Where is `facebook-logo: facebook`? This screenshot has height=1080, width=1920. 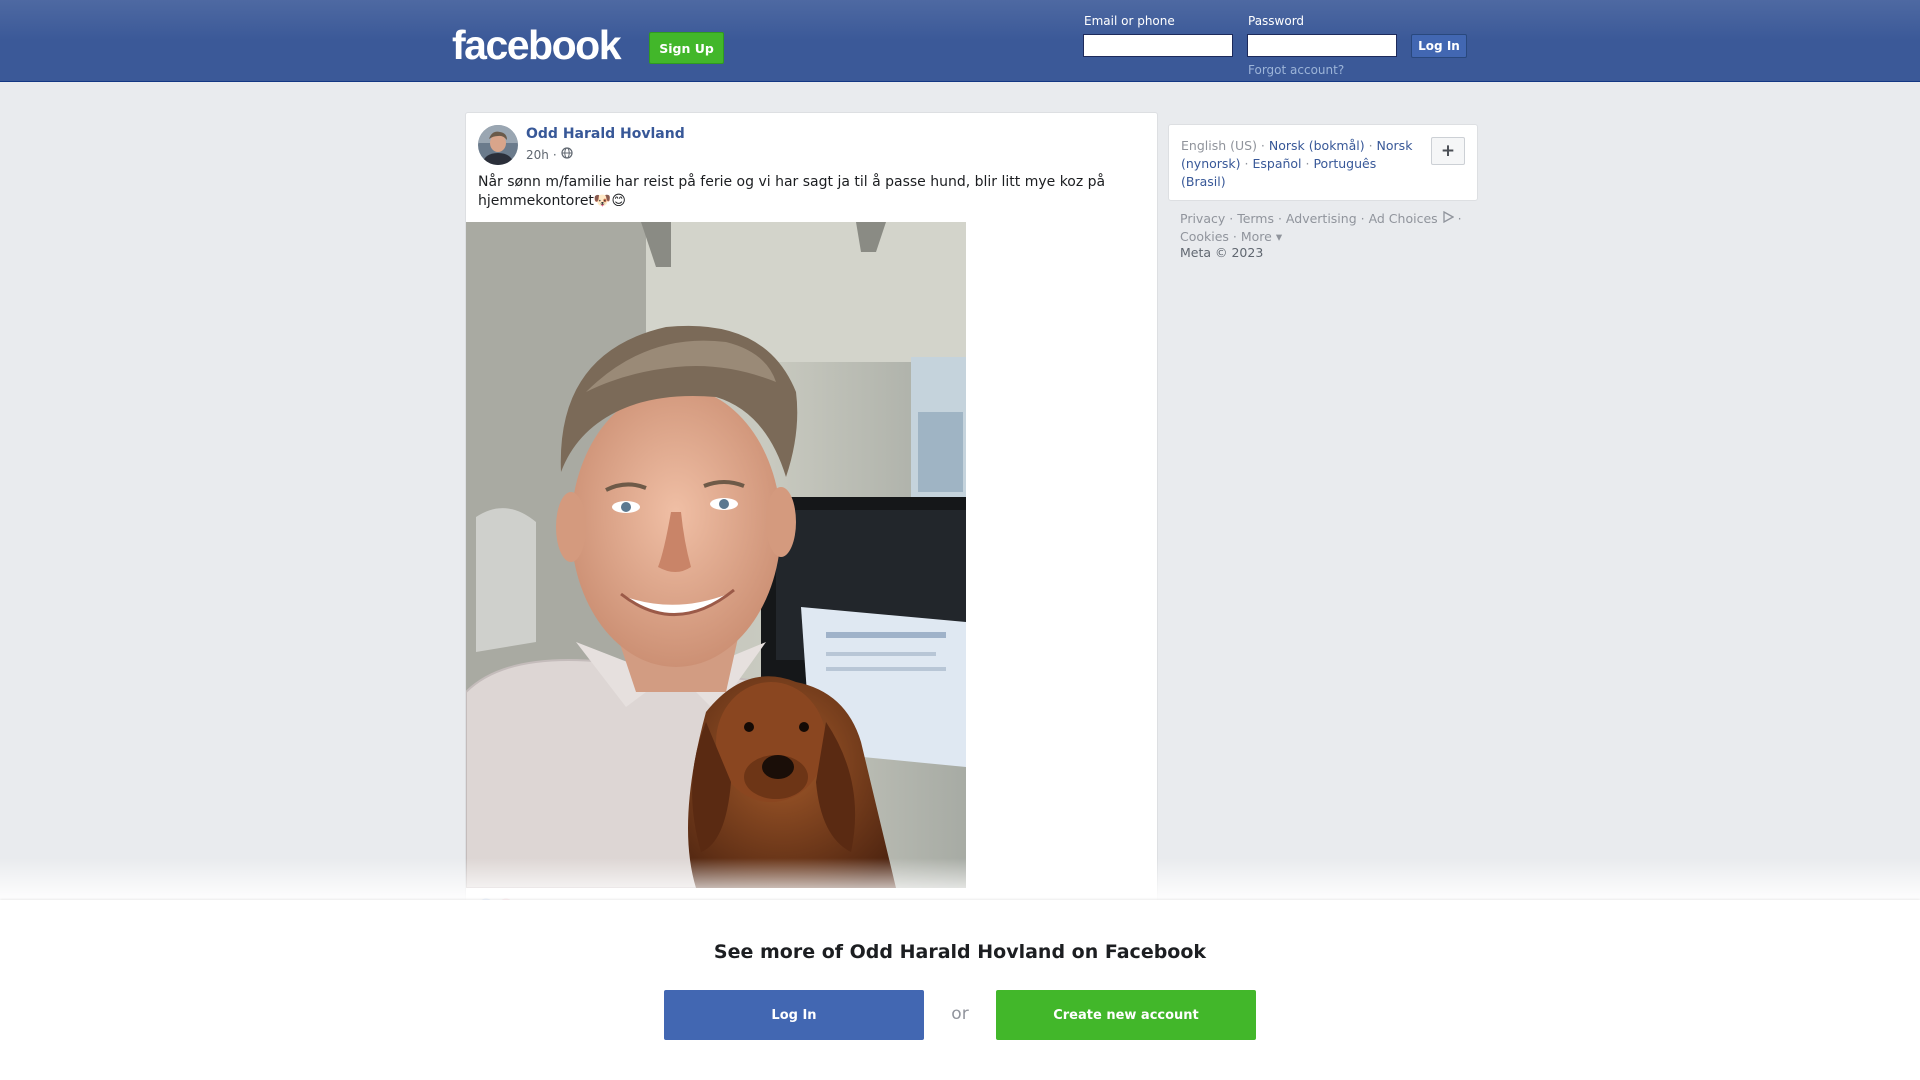 facebook-logo: facebook is located at coordinates (537, 45).